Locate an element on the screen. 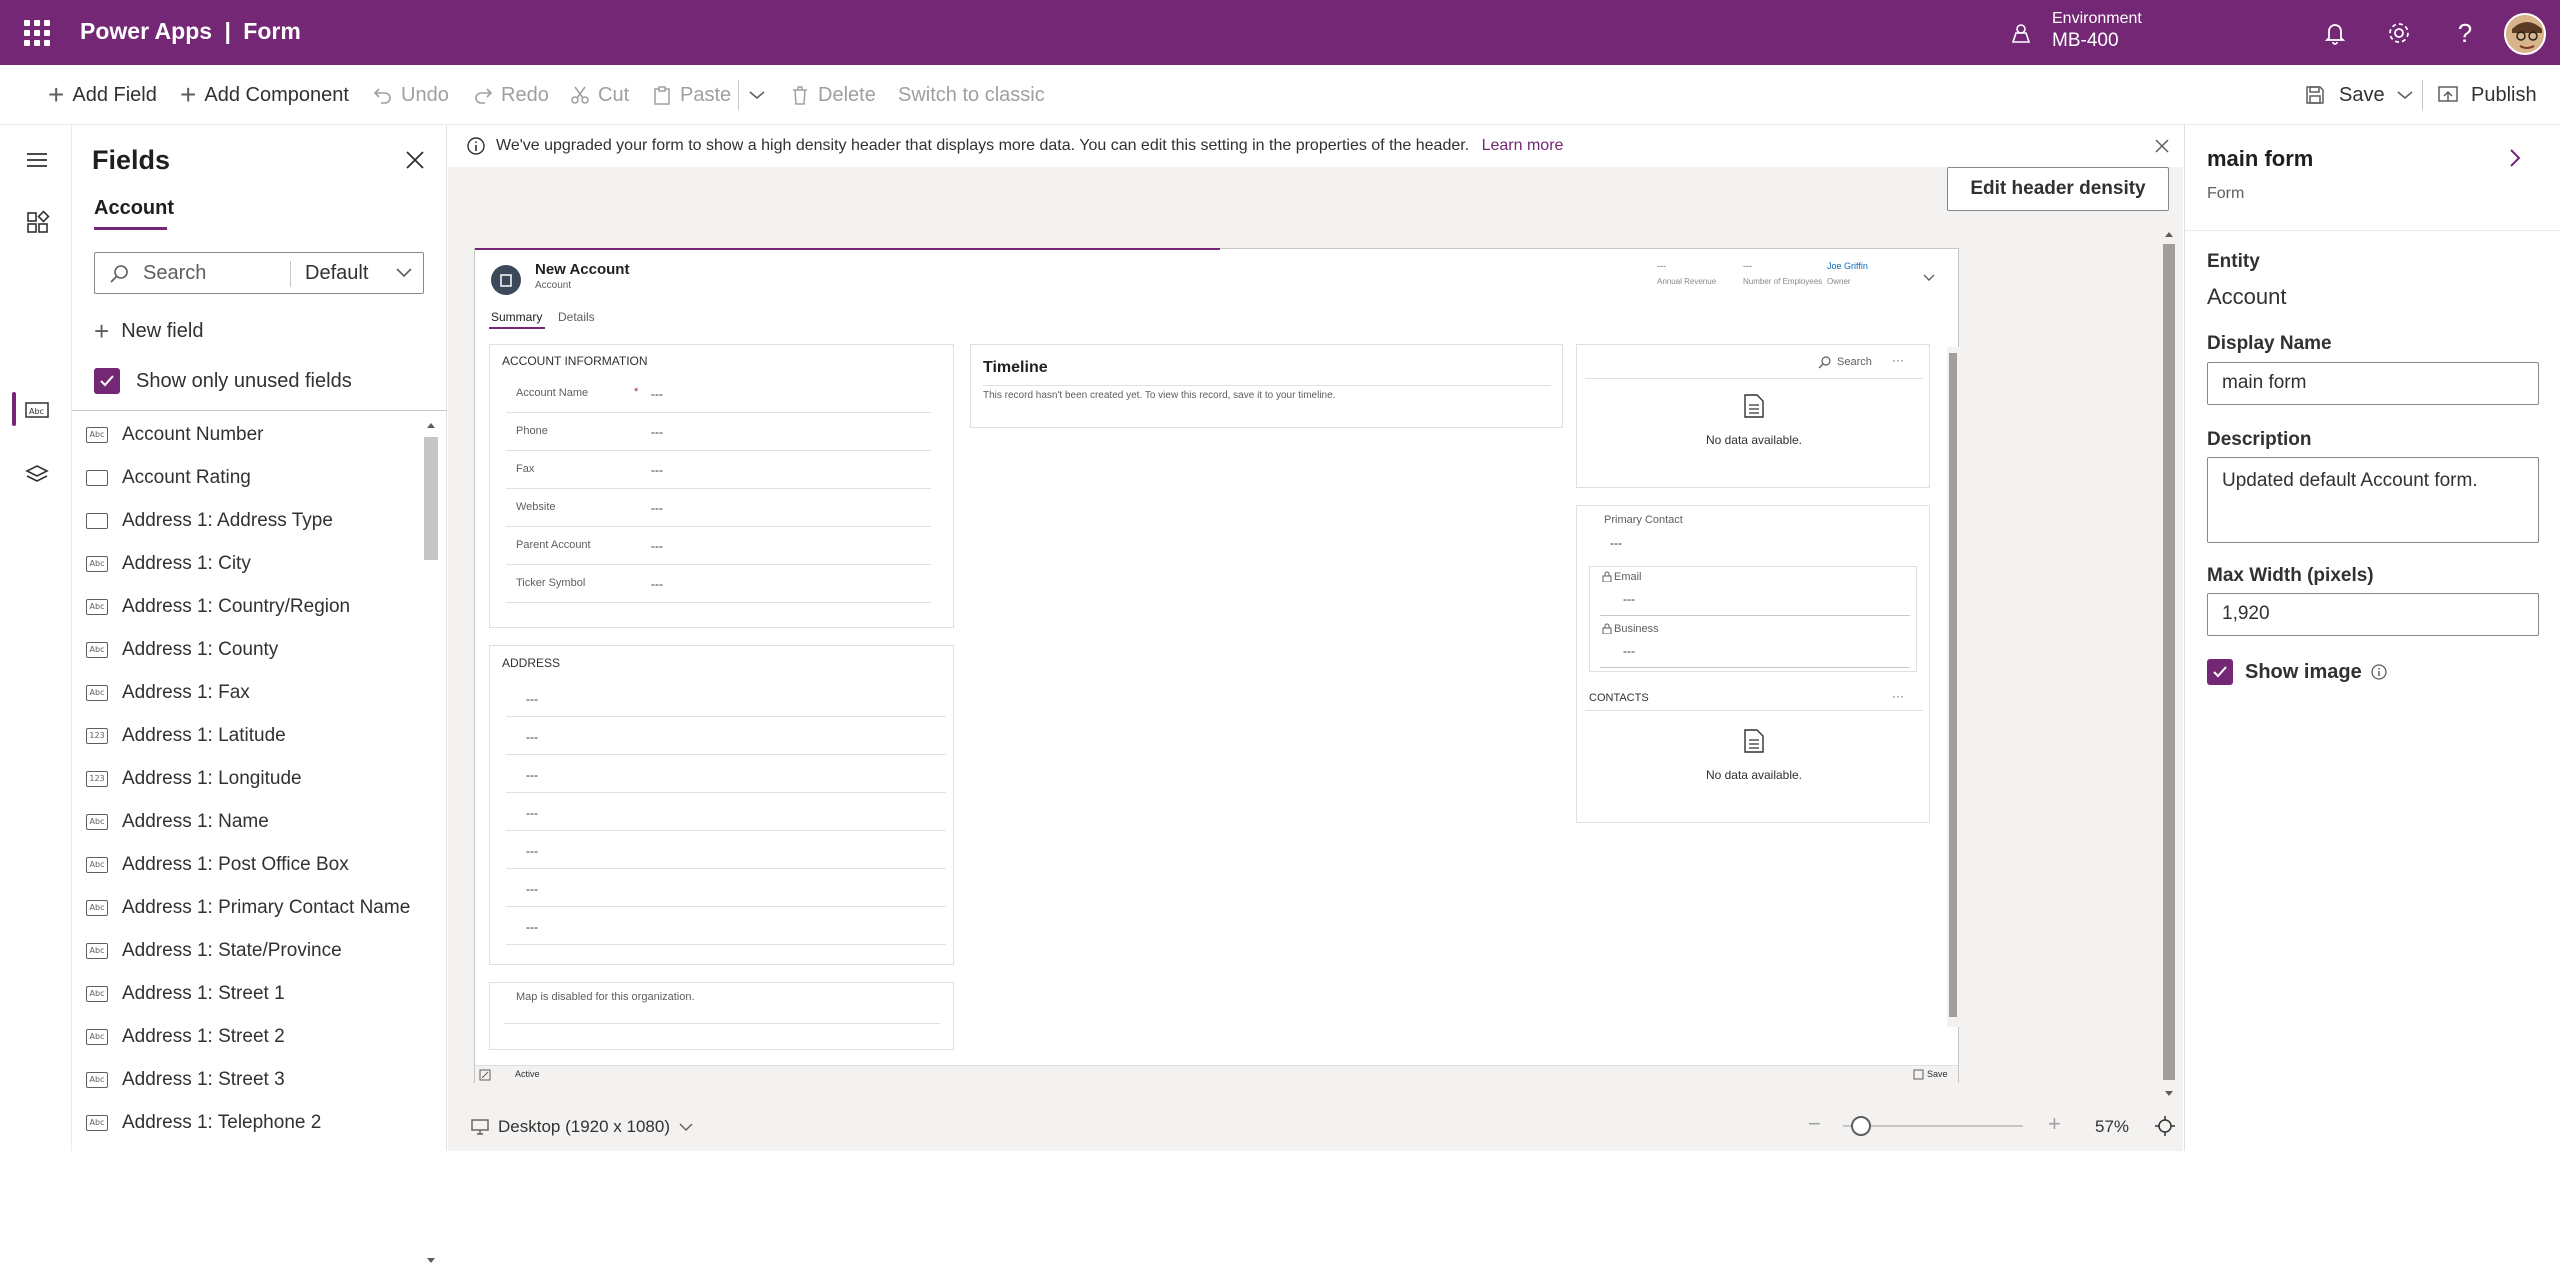  components-icon is located at coordinates (37, 222).